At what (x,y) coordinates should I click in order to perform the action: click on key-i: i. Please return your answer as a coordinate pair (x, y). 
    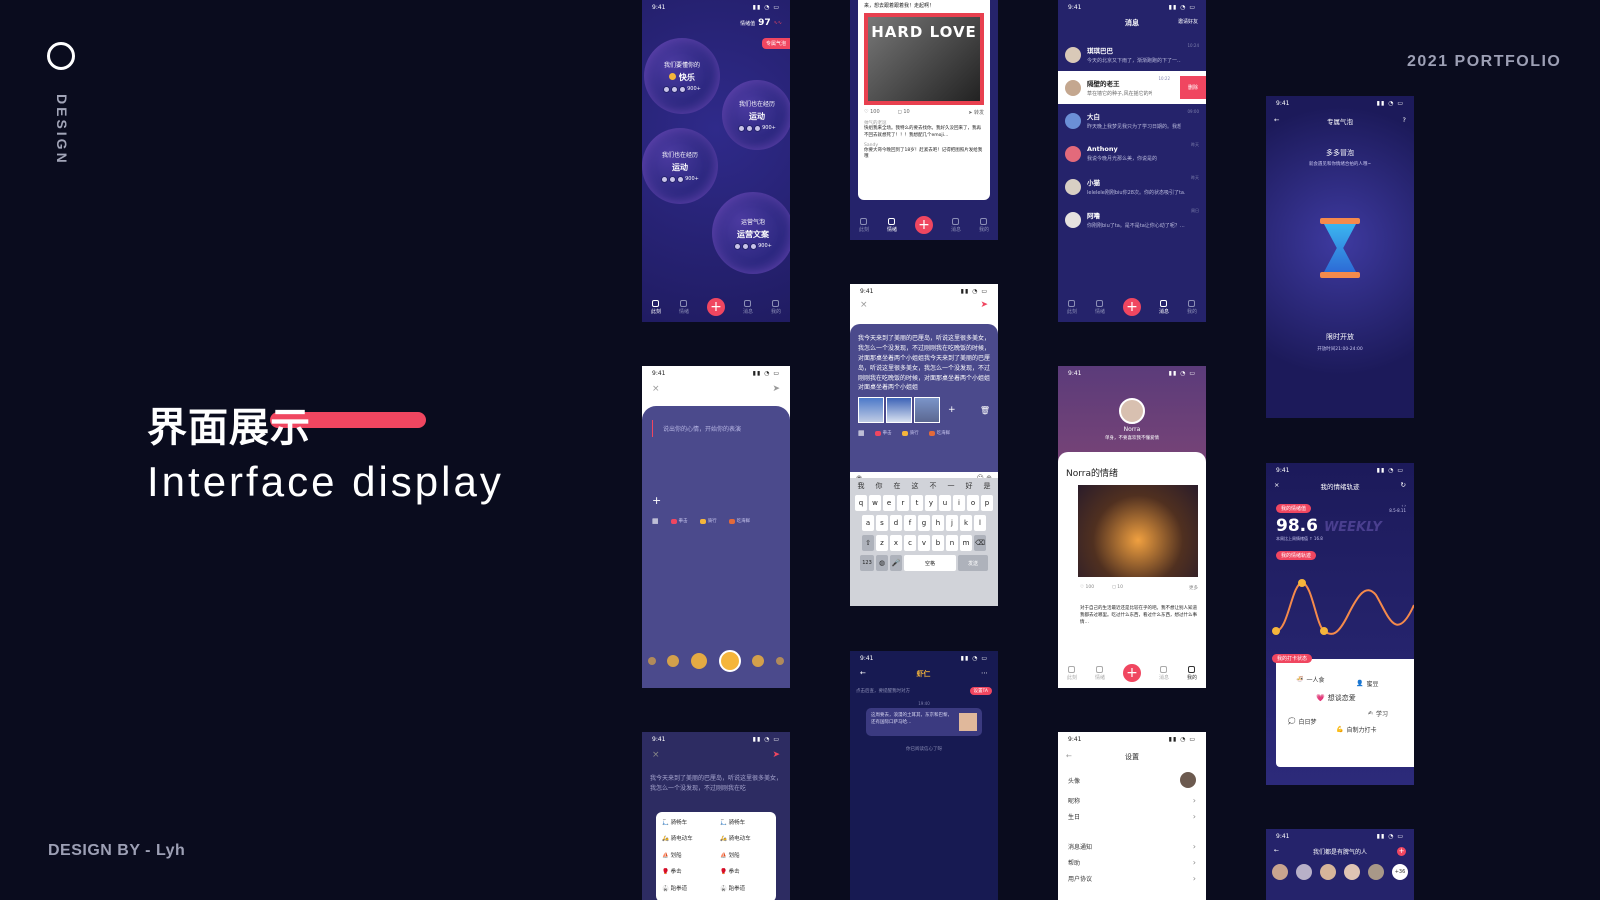
    Looking at the image, I should click on (959, 503).